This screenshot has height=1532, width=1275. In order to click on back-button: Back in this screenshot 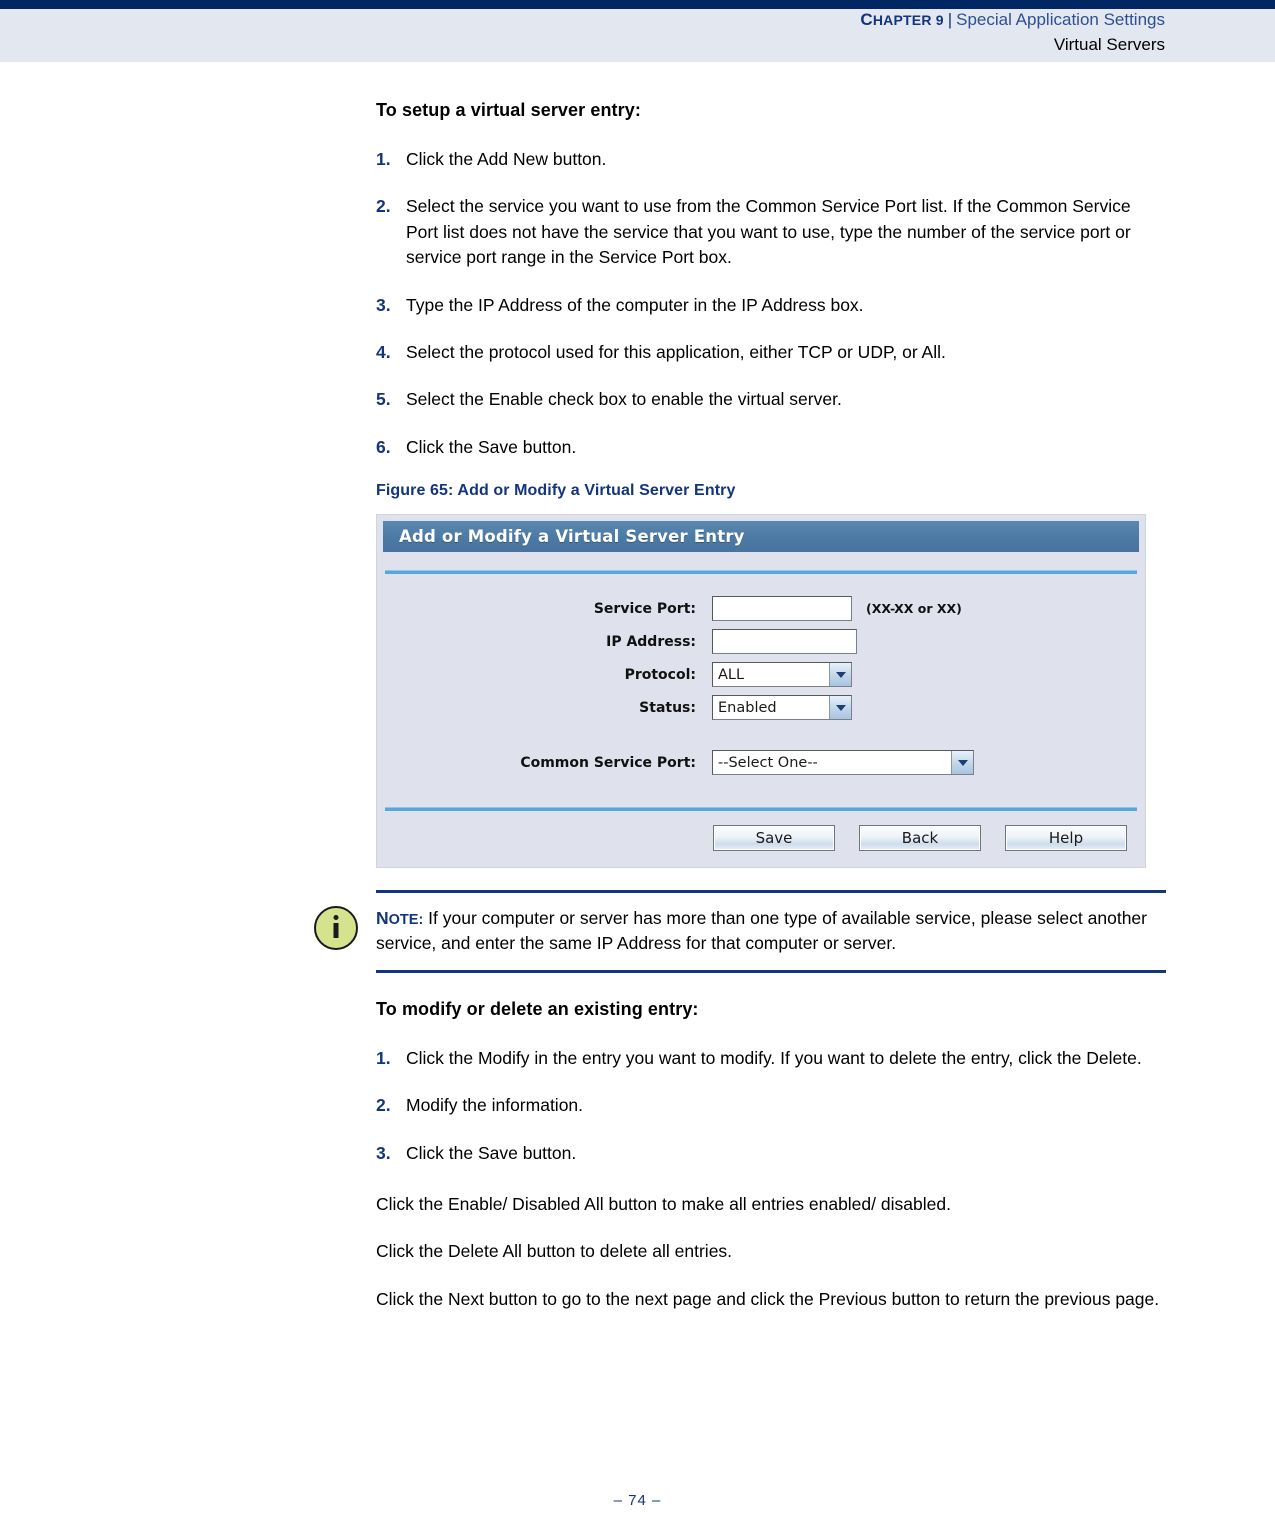, I will do `click(920, 838)`.